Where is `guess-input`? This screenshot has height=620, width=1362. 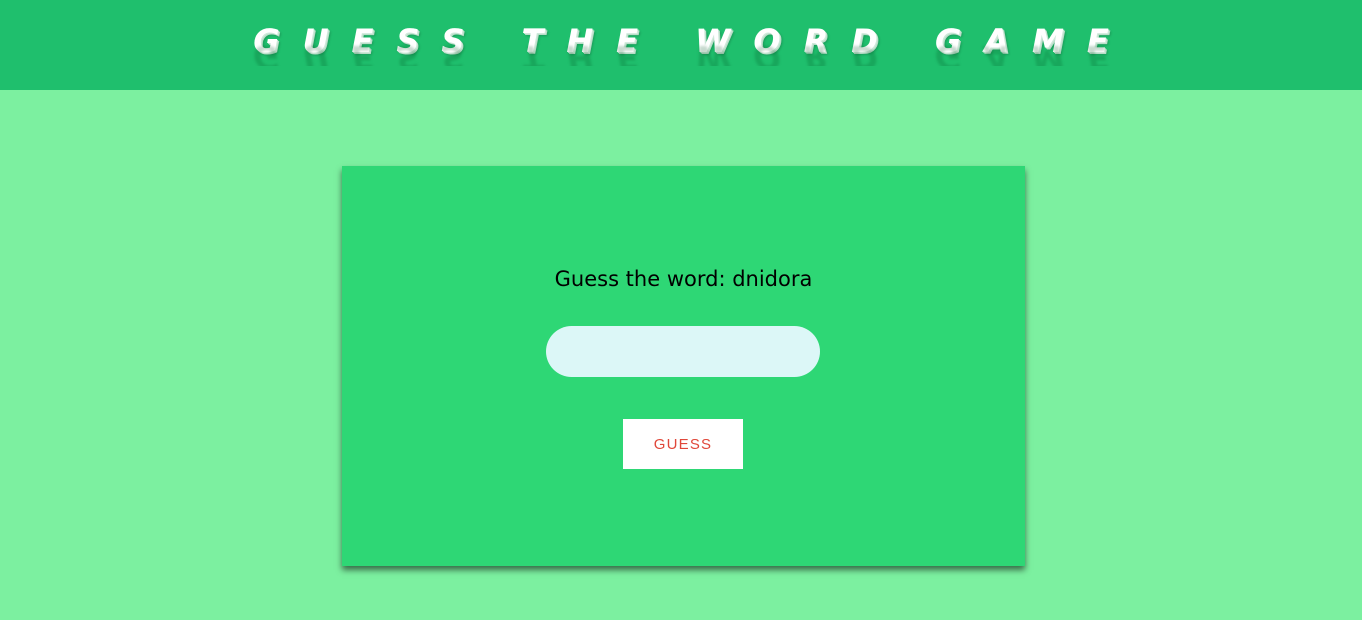
guess-input is located at coordinates (683, 351).